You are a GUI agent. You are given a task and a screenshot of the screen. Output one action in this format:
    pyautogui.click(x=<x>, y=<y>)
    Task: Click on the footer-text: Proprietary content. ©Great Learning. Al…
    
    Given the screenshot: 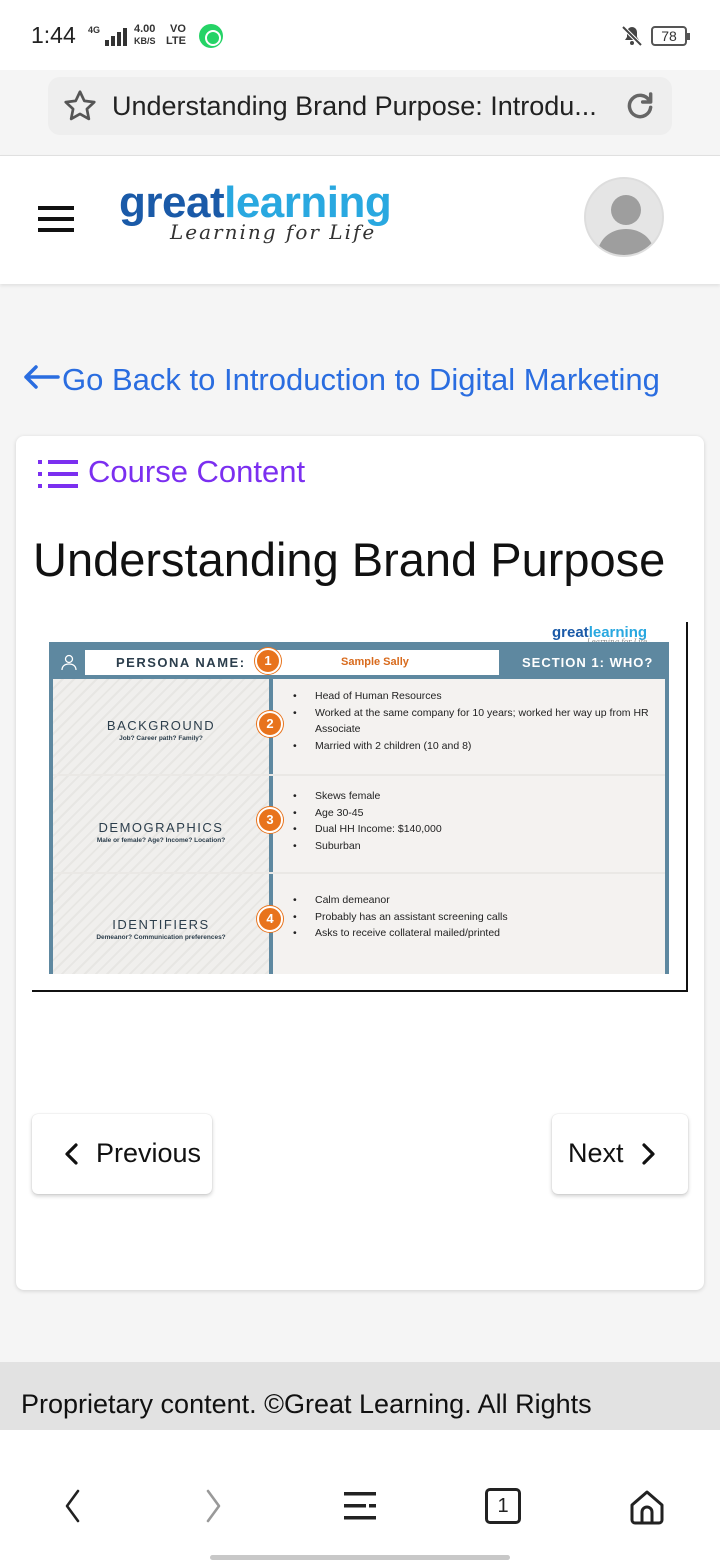 What is the action you would take?
    pyautogui.click(x=343, y=1409)
    